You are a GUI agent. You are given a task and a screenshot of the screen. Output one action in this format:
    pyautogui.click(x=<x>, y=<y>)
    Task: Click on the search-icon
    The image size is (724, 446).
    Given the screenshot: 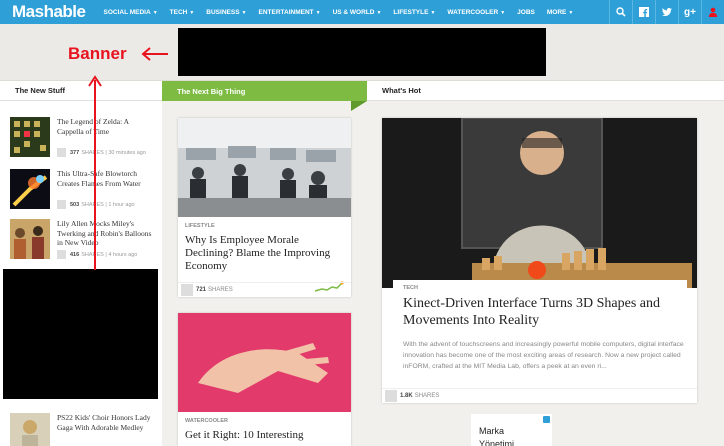 What is the action you would take?
    pyautogui.click(x=620, y=12)
    